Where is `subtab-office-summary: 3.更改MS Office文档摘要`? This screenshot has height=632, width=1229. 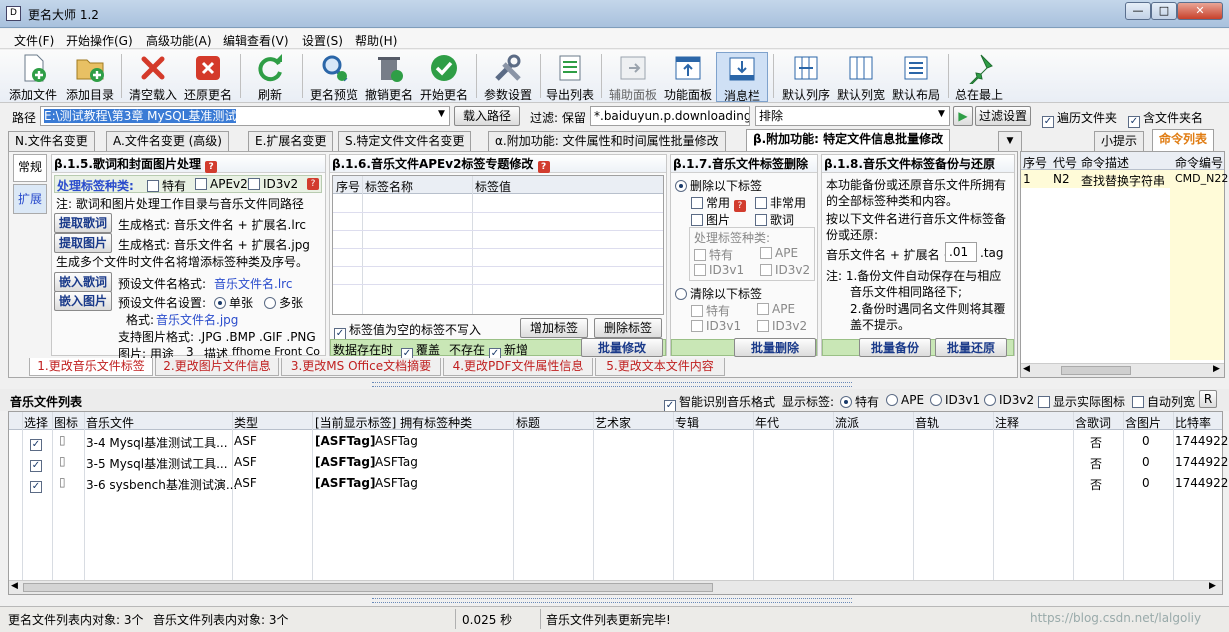 subtab-office-summary: 3.更改MS Office文档摘要 is located at coordinates (361, 367).